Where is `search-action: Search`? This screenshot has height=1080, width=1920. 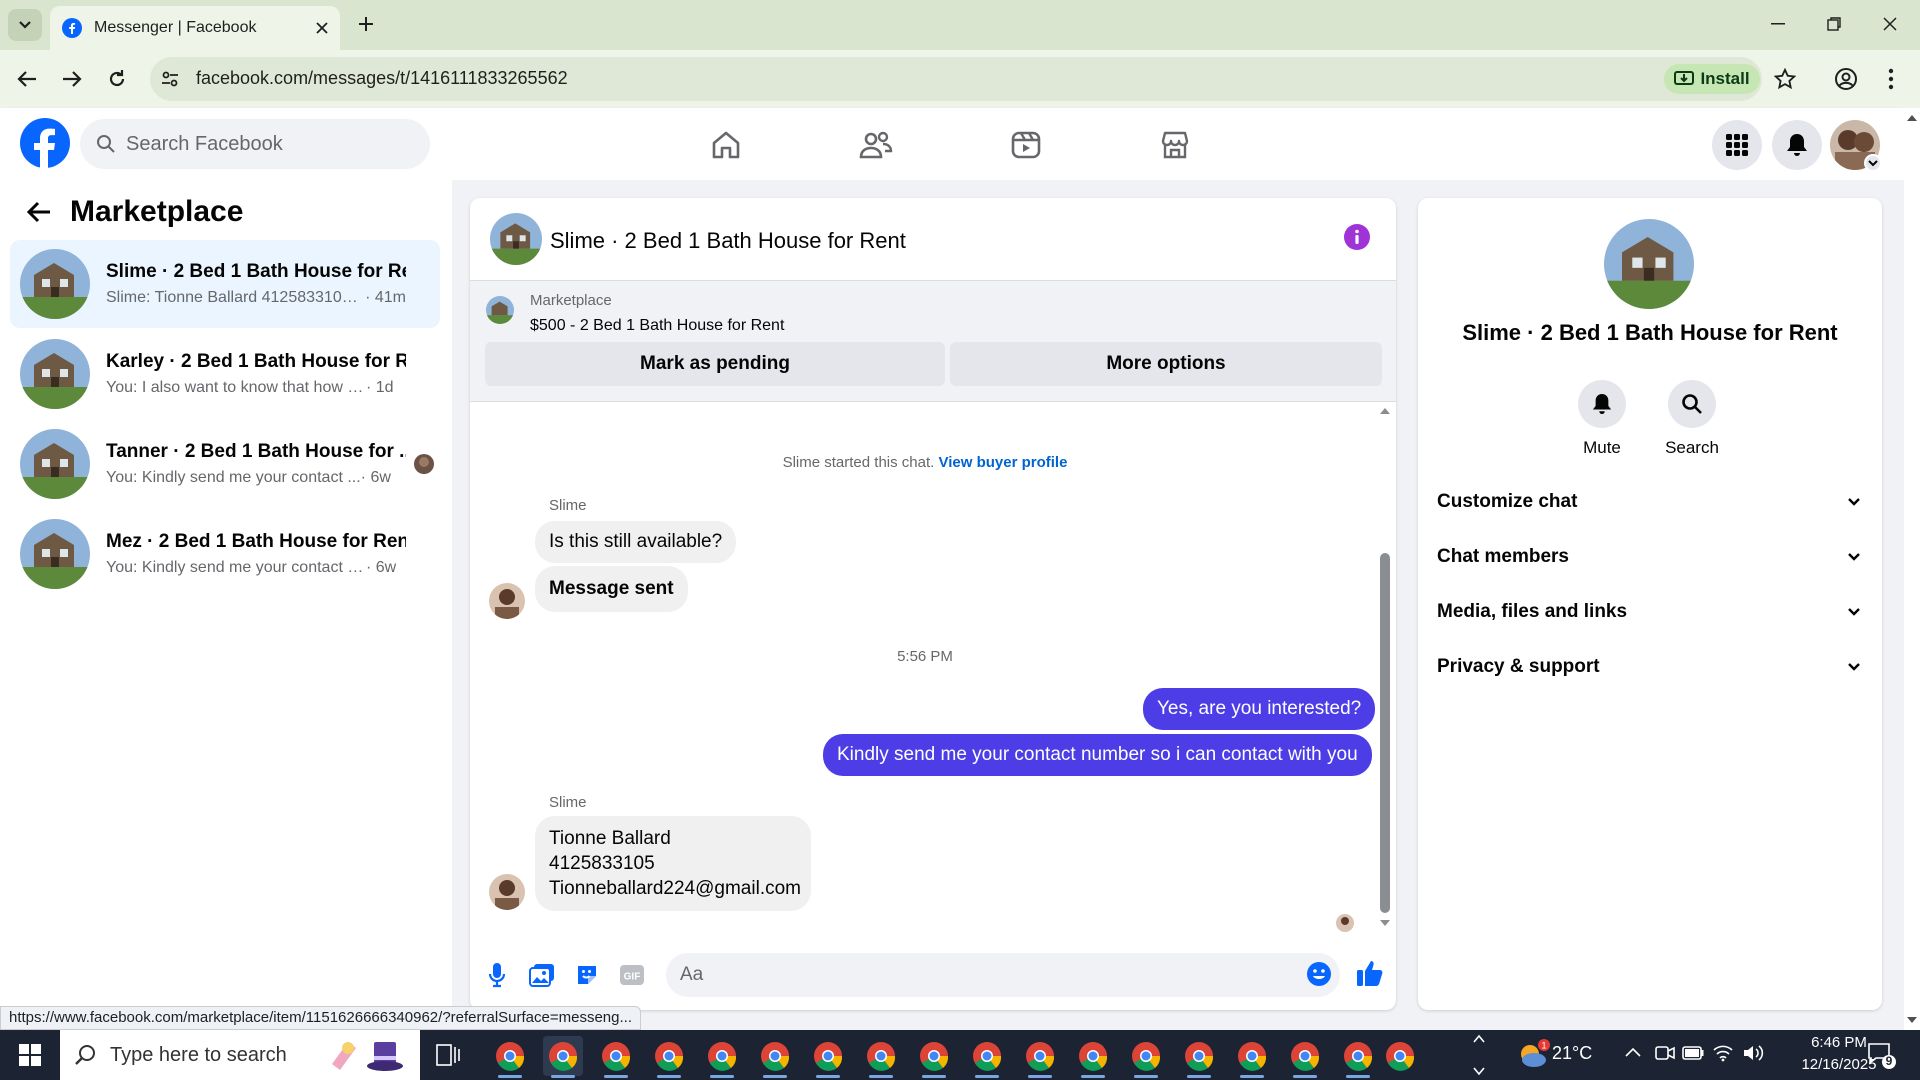 search-action: Search is located at coordinates (1692, 419).